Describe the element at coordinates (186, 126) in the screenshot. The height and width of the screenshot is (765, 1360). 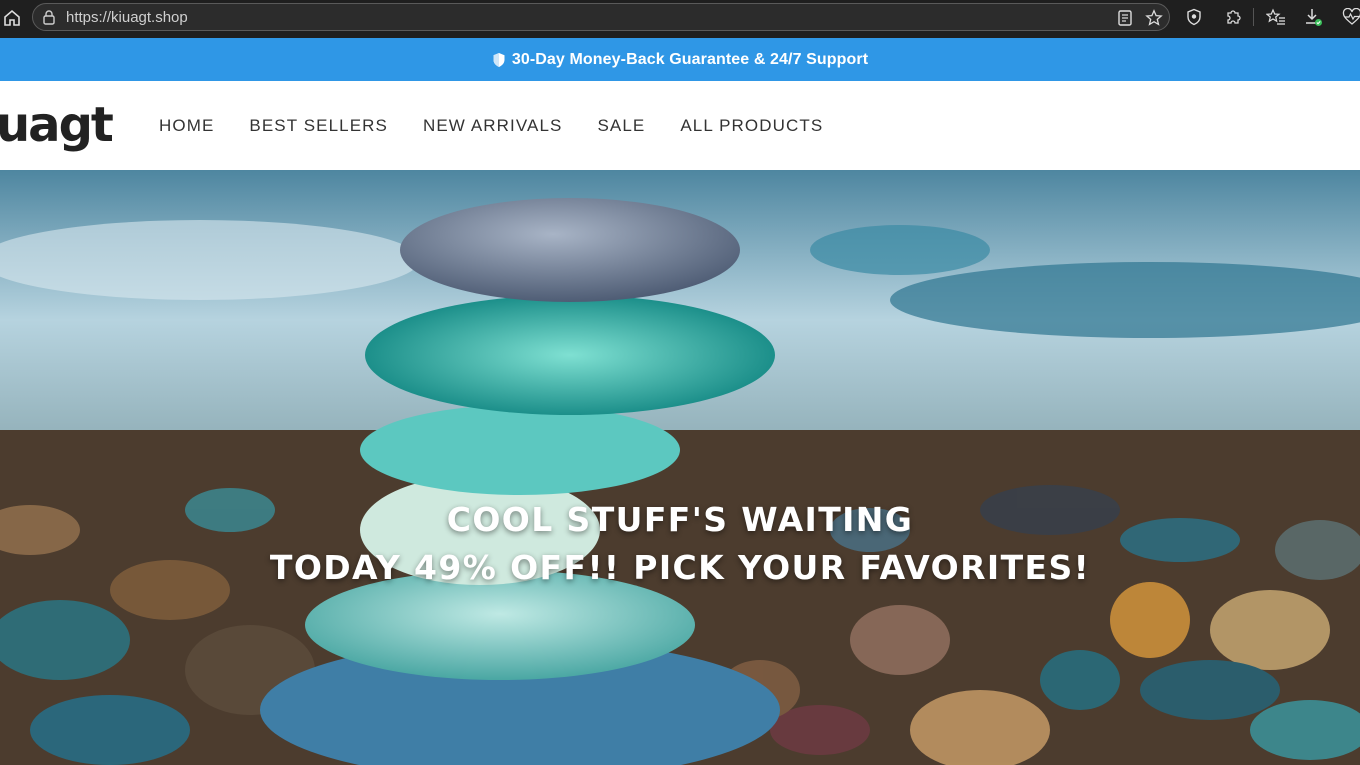
I see `nav-home: HOME` at that location.